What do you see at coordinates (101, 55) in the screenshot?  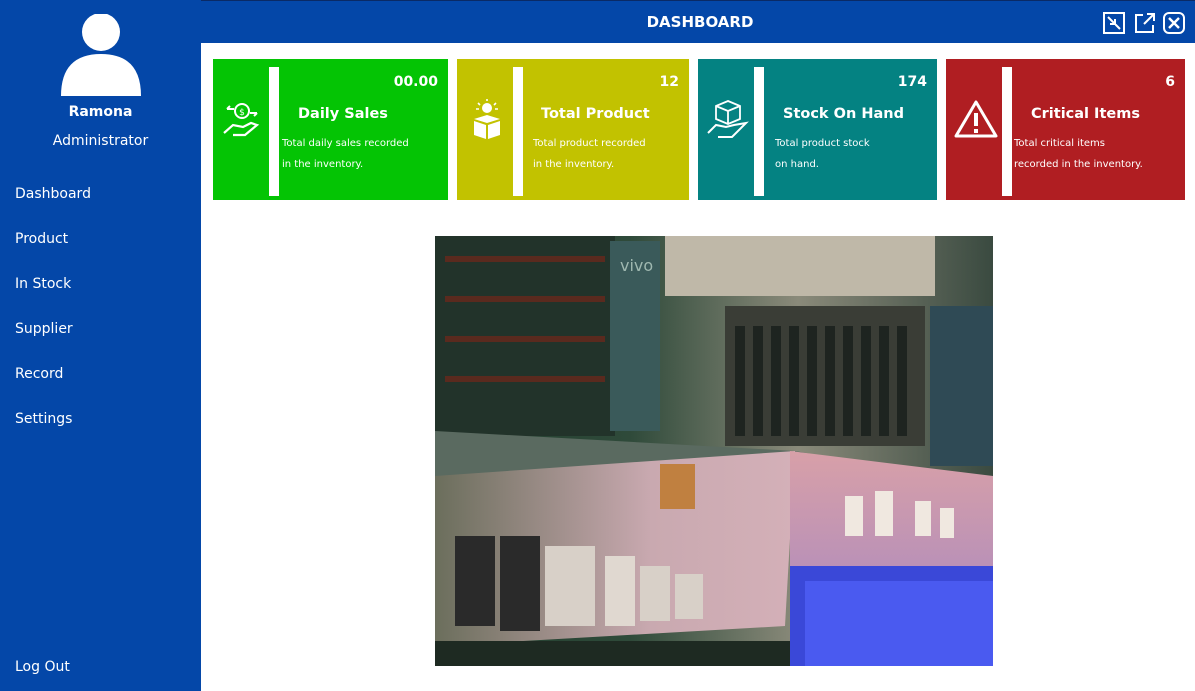 I see `user-avatar-icon` at bounding box center [101, 55].